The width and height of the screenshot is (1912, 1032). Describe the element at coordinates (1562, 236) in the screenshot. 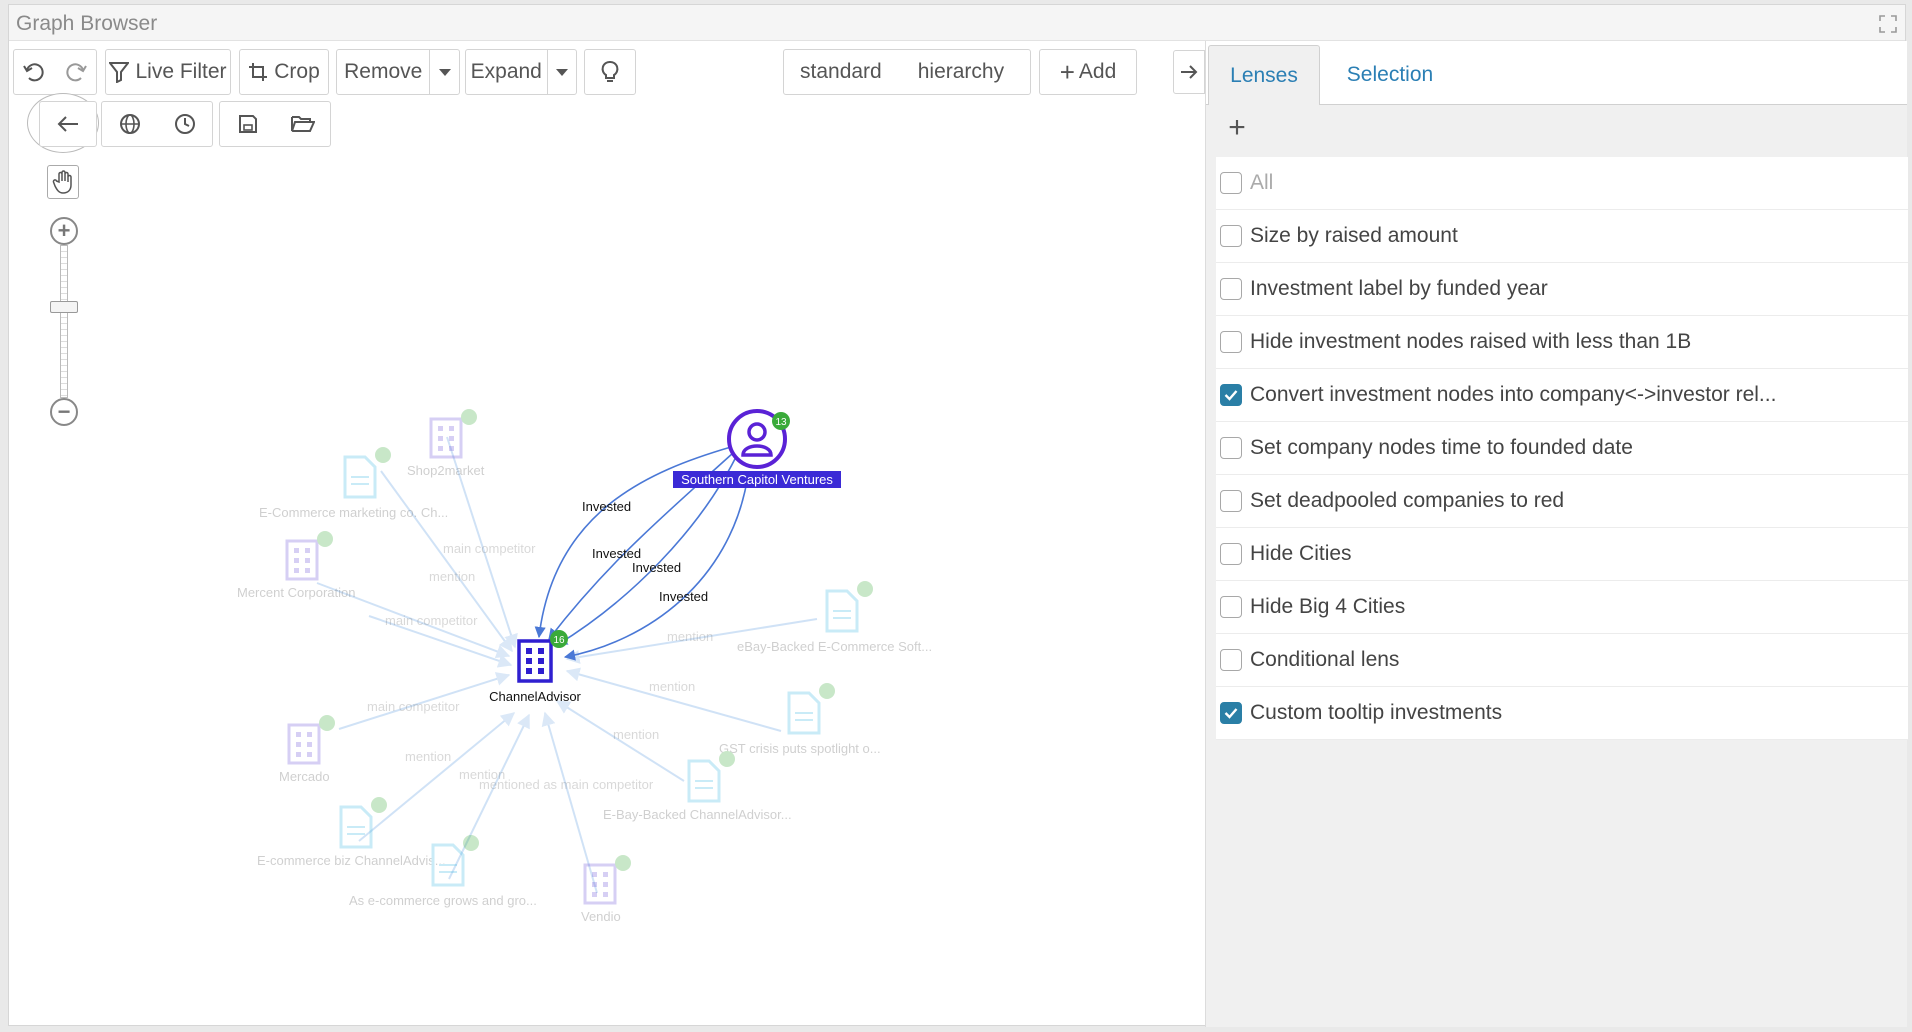

I see `lens-item: Size by raised amount` at that location.